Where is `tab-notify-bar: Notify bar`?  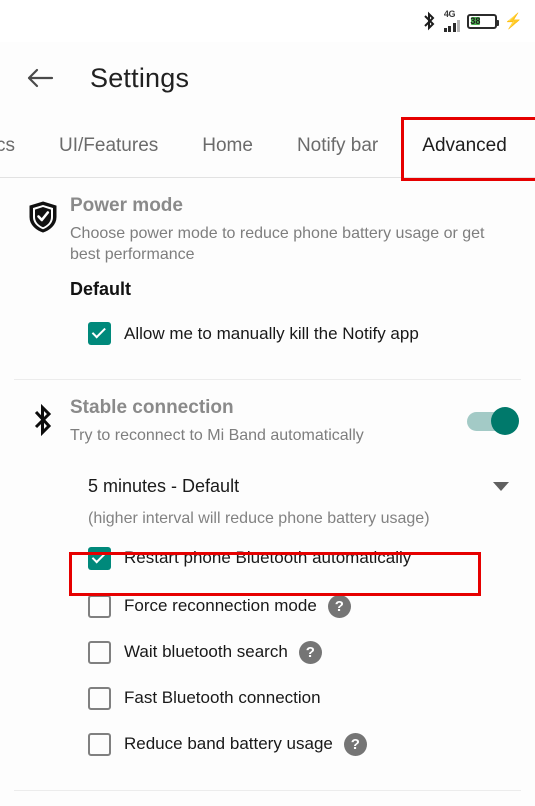 tab-notify-bar: Notify bar is located at coordinates (337, 146).